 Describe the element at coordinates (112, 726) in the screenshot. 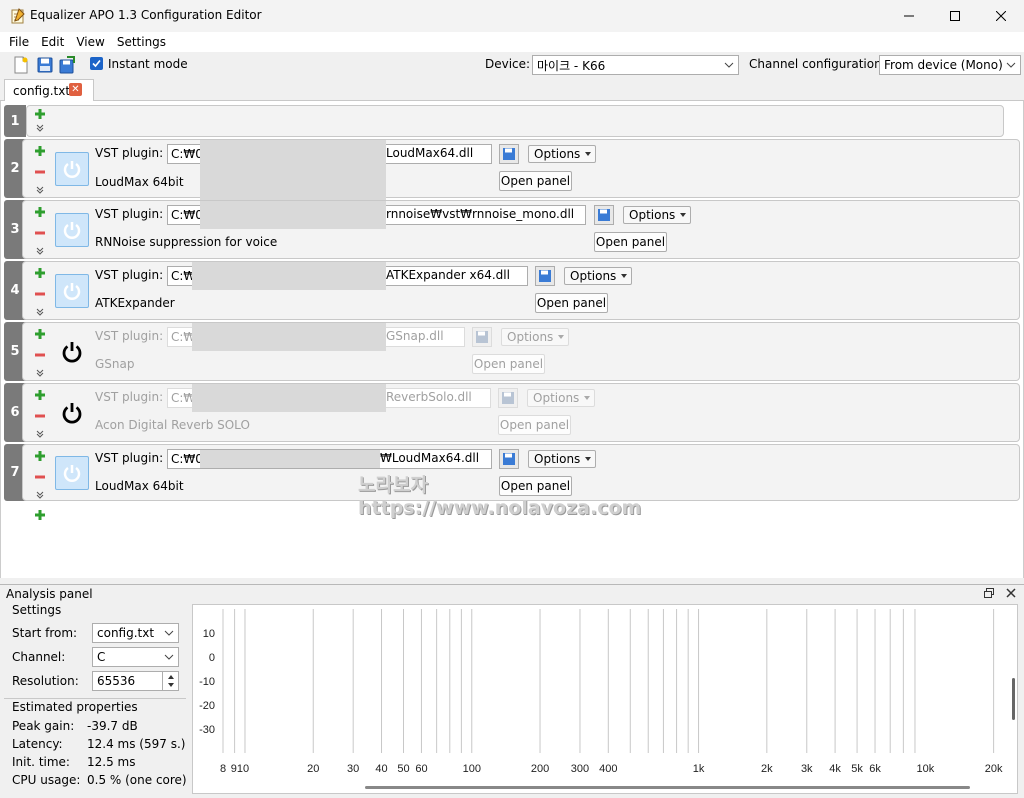

I see `peak-gain-value: -39.7 dB` at that location.